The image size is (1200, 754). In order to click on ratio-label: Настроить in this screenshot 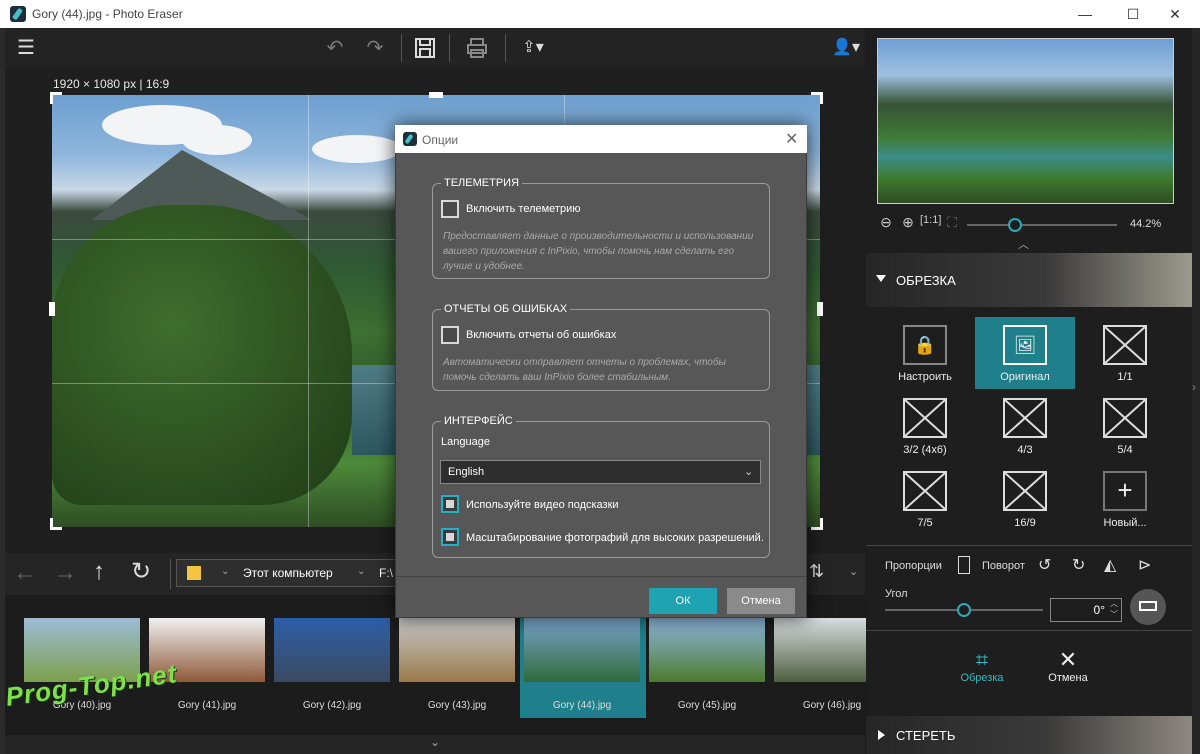, I will do `click(925, 377)`.